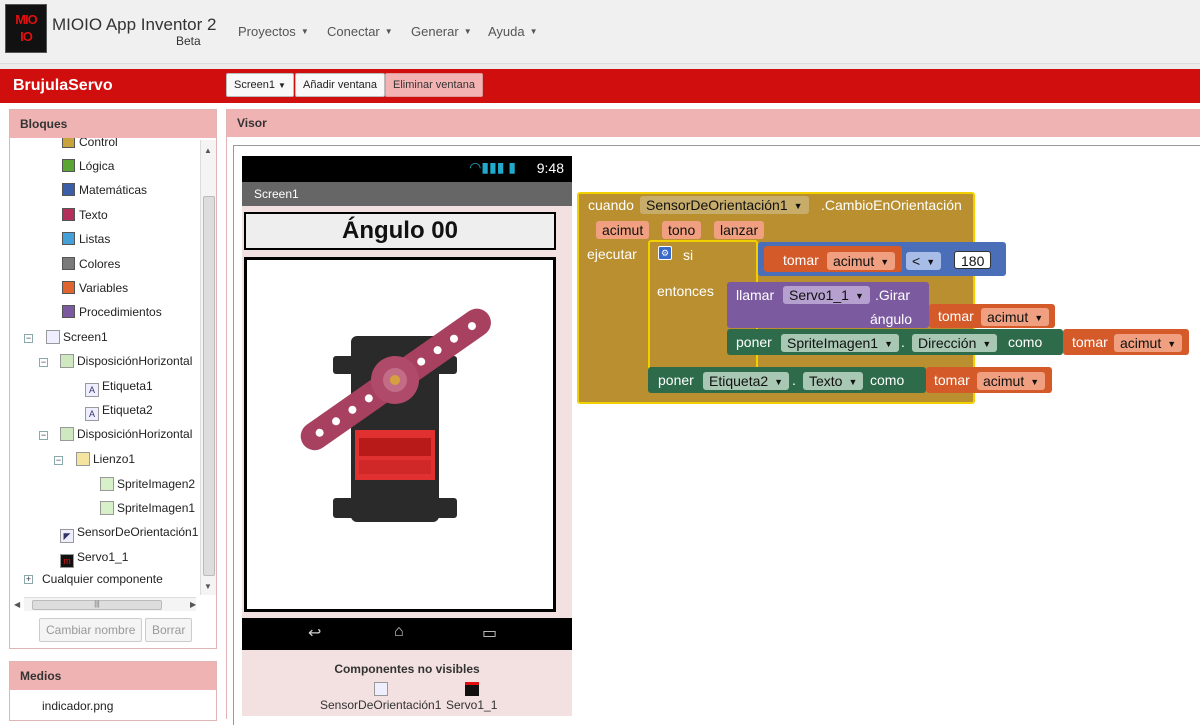 The image size is (1200, 725). I want to click on expand-icon: +, so click(28, 579).